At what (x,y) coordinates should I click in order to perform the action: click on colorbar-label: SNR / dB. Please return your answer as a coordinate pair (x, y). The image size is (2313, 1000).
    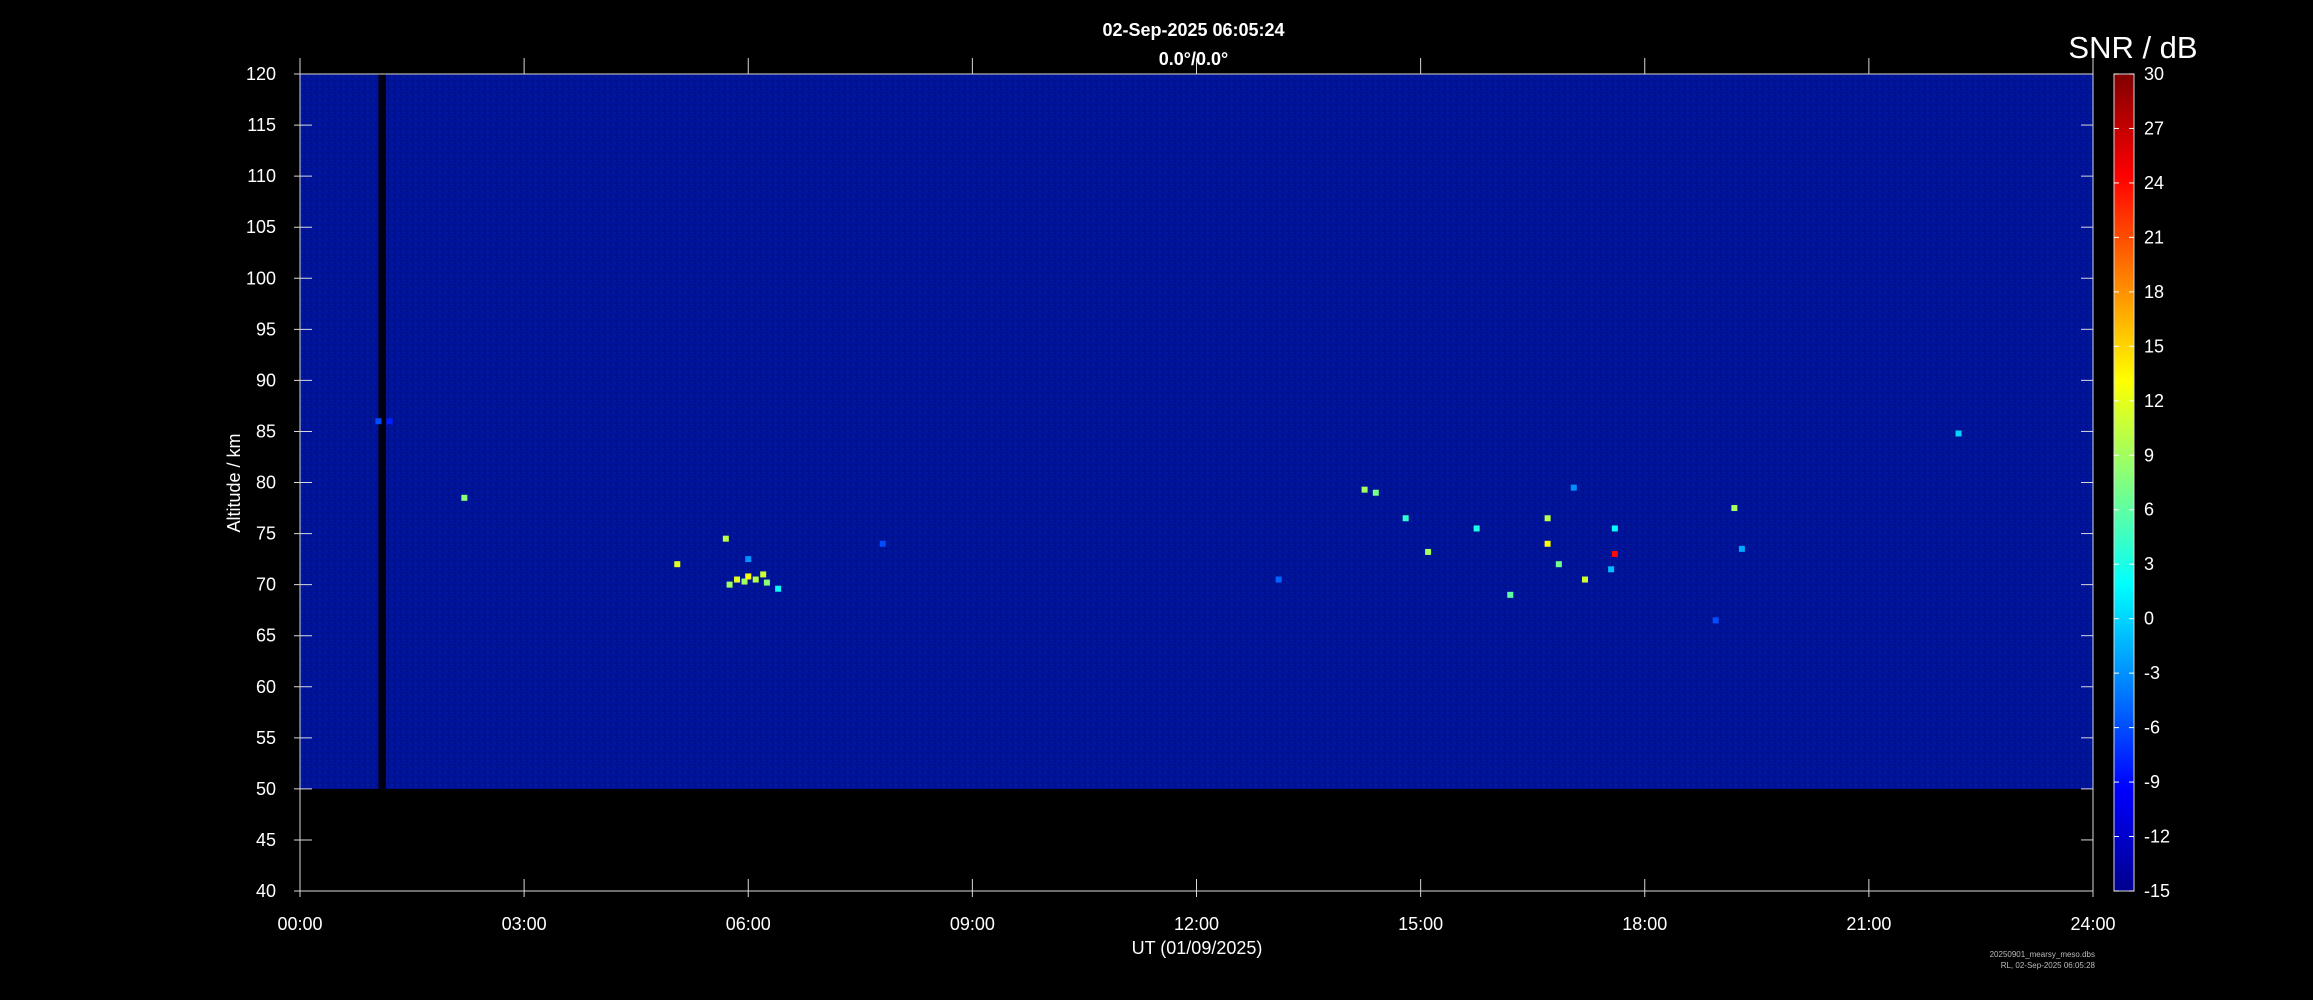
    Looking at the image, I should click on (2132, 47).